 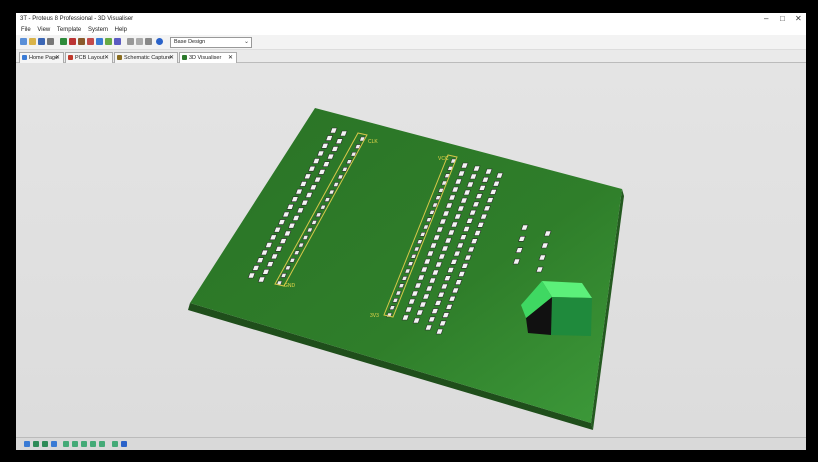 What do you see at coordinates (50, 41) in the screenshot?
I see `print-icon` at bounding box center [50, 41].